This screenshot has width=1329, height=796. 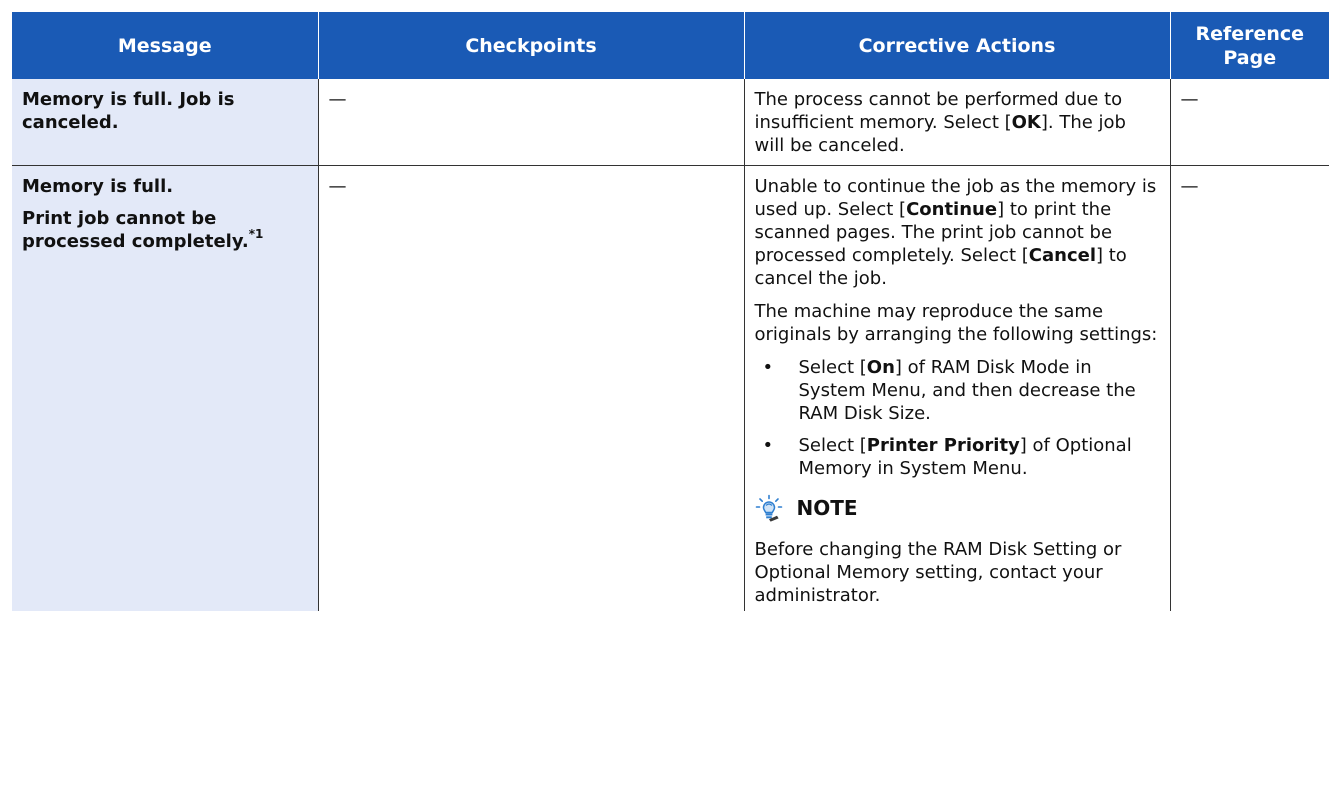 I want to click on header-corrective-actions: Corrective Actions, so click(x=957, y=45).